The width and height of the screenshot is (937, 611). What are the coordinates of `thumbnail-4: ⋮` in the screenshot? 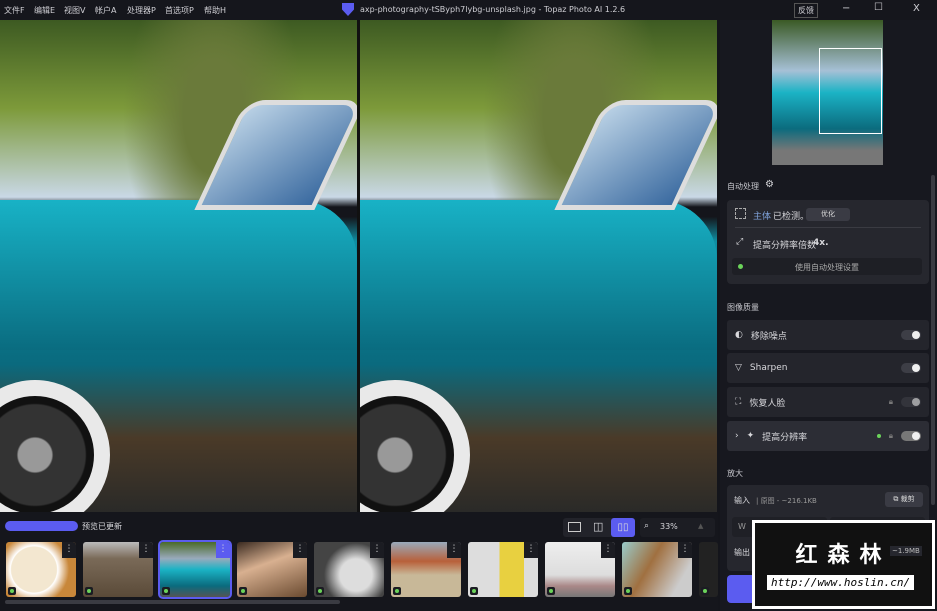 It's located at (272, 569).